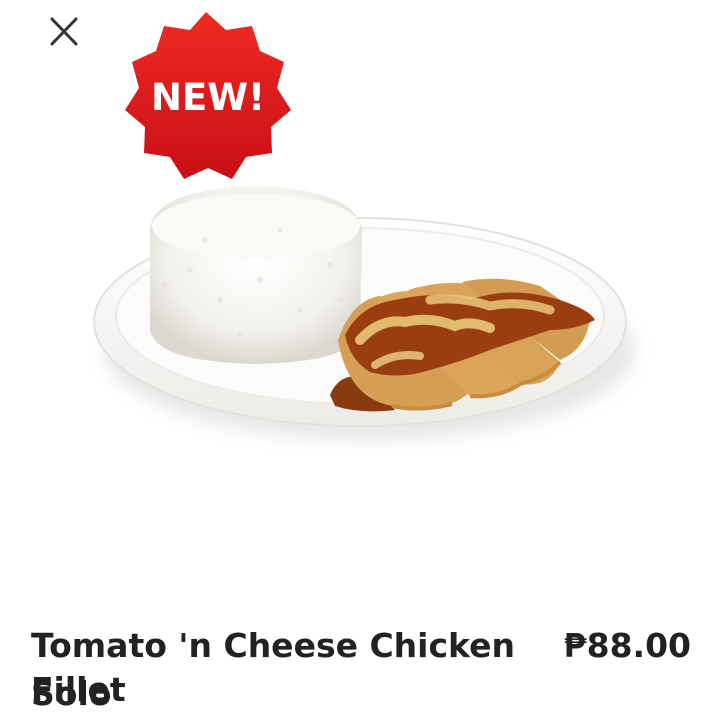 The height and width of the screenshot is (722, 703). I want to click on close-icon, so click(64, 34).